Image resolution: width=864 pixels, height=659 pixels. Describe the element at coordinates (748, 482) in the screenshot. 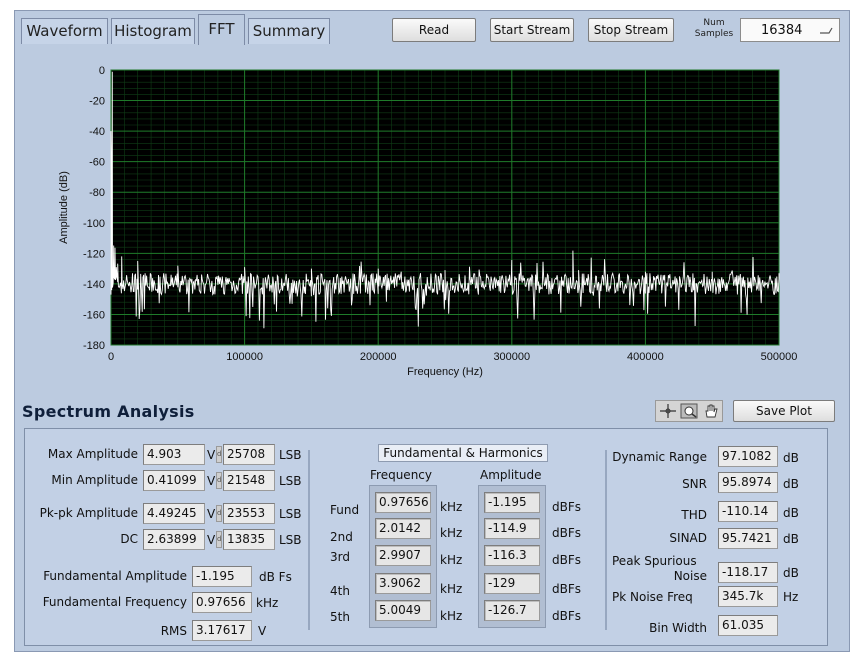

I see `snr-value: 95.8974` at that location.